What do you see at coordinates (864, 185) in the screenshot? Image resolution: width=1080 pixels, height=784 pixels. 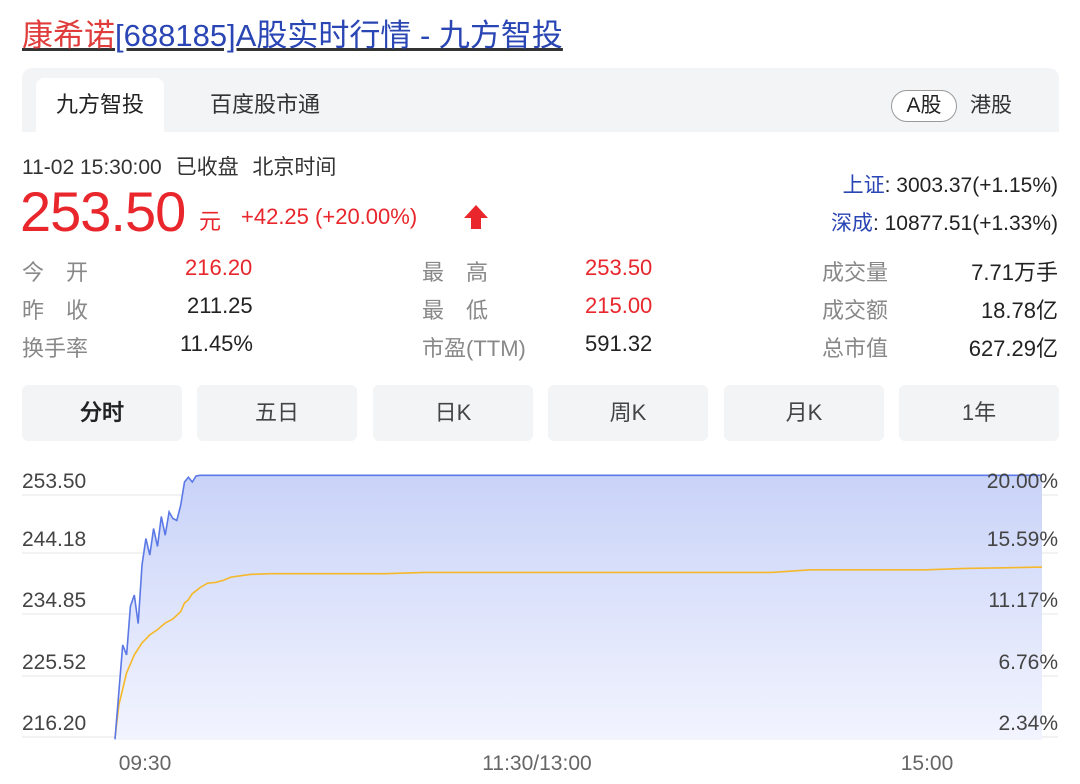 I see `index-shanghai-name: 上证` at bounding box center [864, 185].